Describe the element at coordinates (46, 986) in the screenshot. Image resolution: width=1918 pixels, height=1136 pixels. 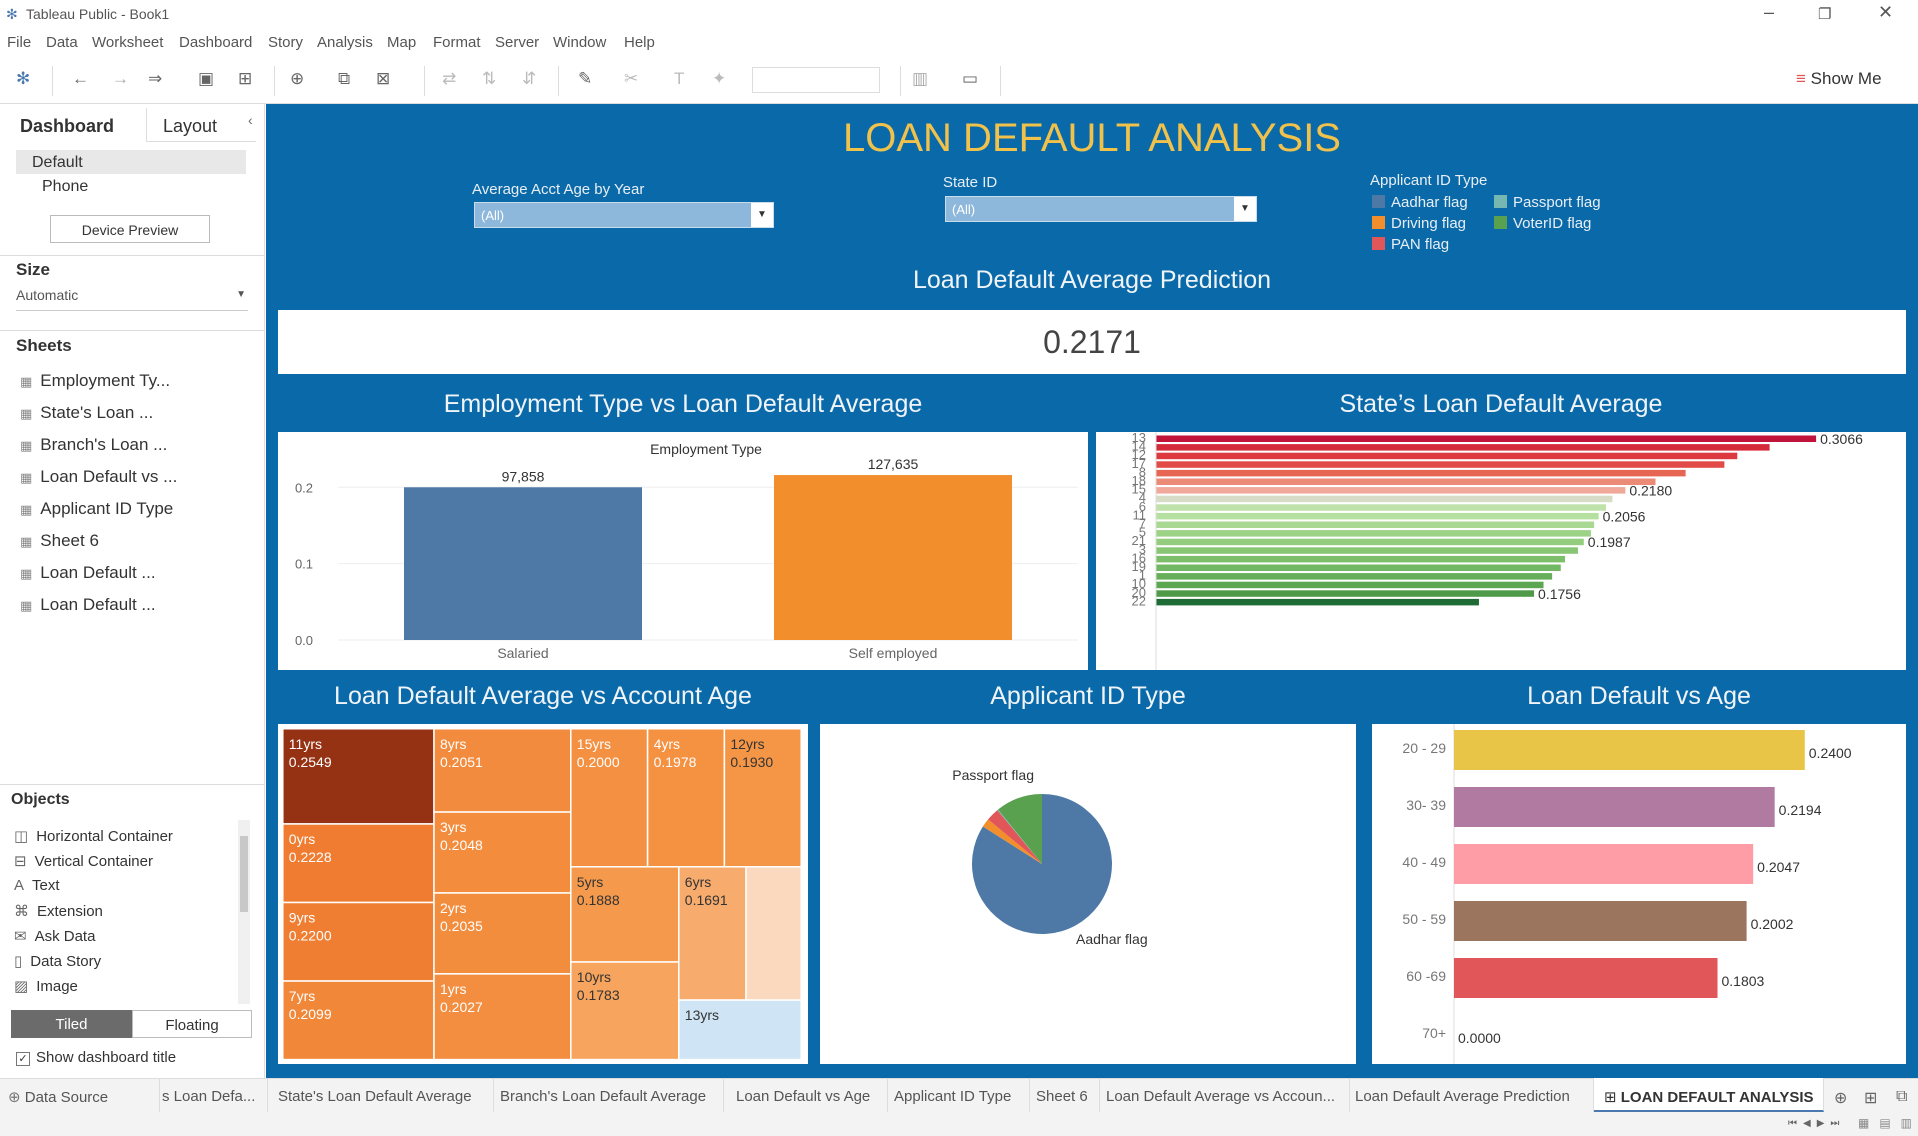
I see `object-image: ▨ Image` at that location.